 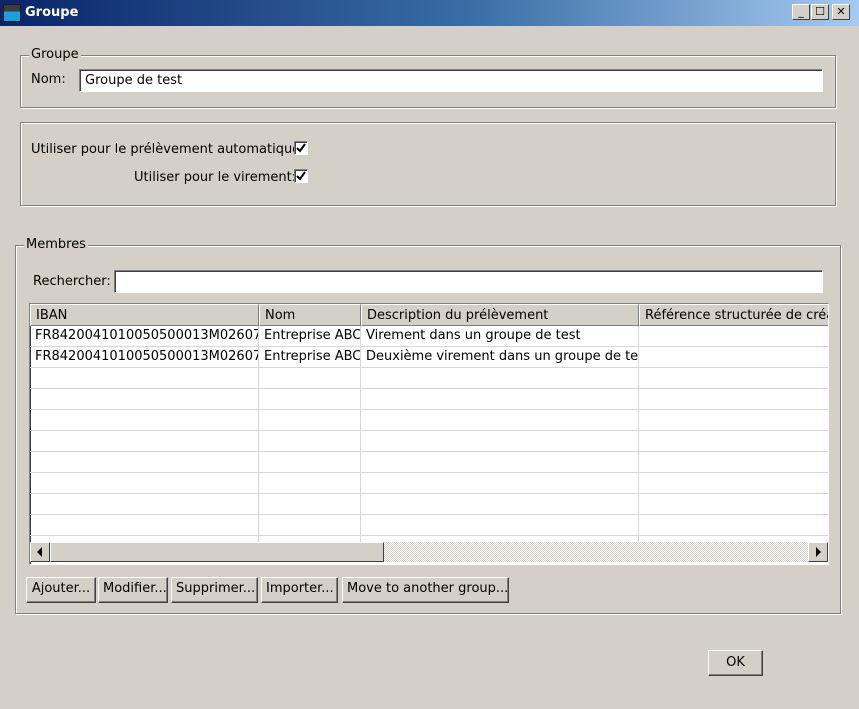 I want to click on search-label: Rechercher:, so click(x=72, y=281).